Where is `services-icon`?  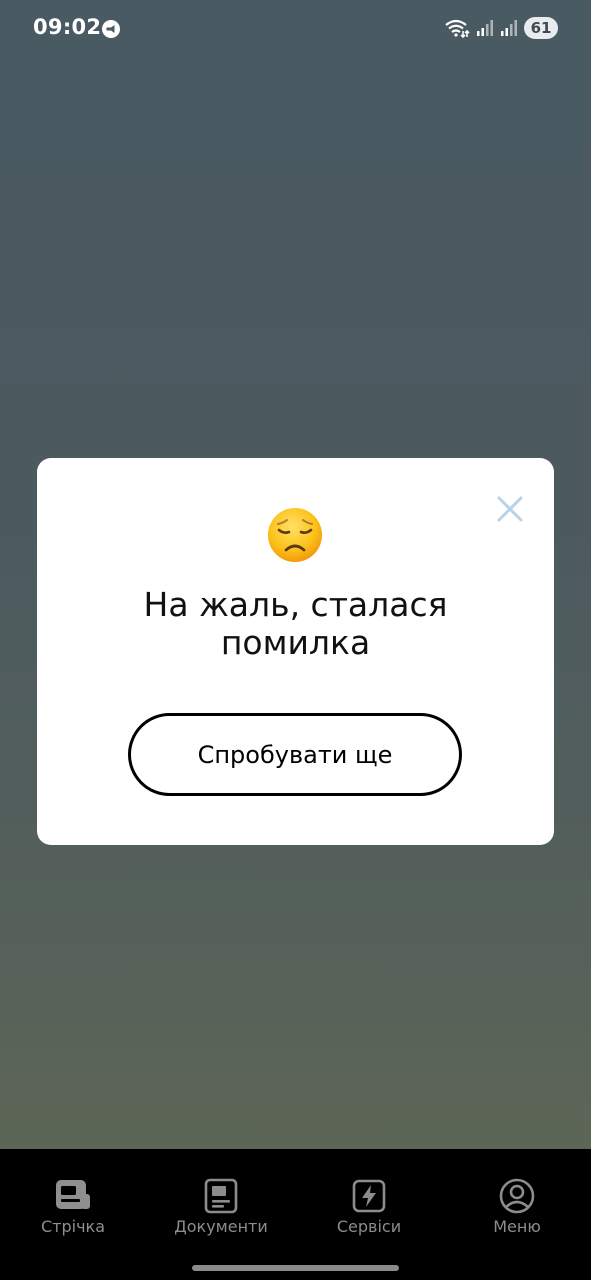
services-icon is located at coordinates (369, 1196).